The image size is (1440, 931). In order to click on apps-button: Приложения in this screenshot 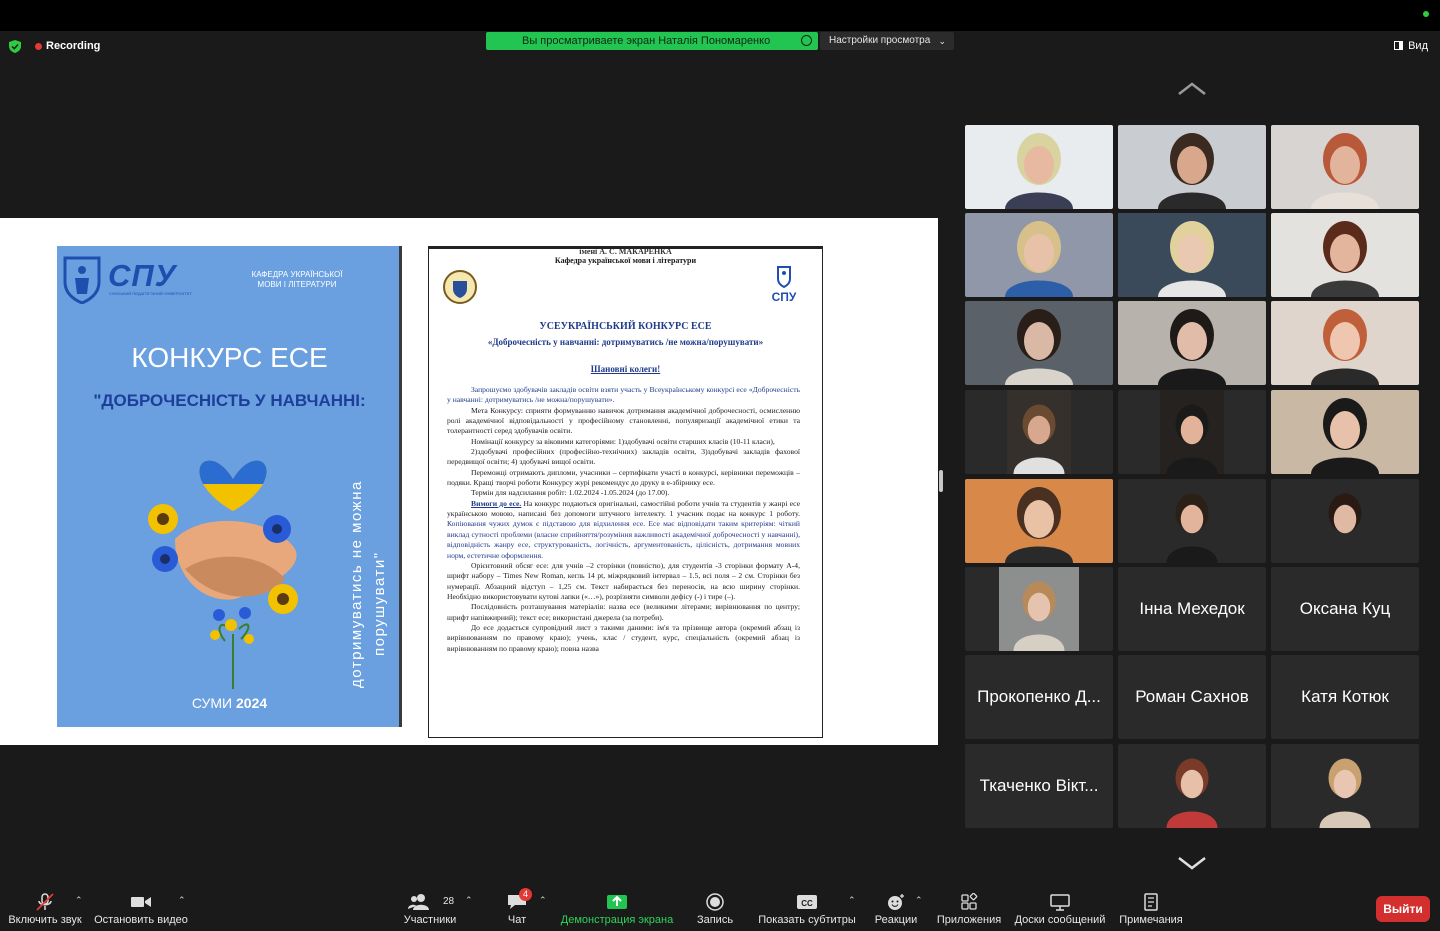, I will do `click(969, 909)`.